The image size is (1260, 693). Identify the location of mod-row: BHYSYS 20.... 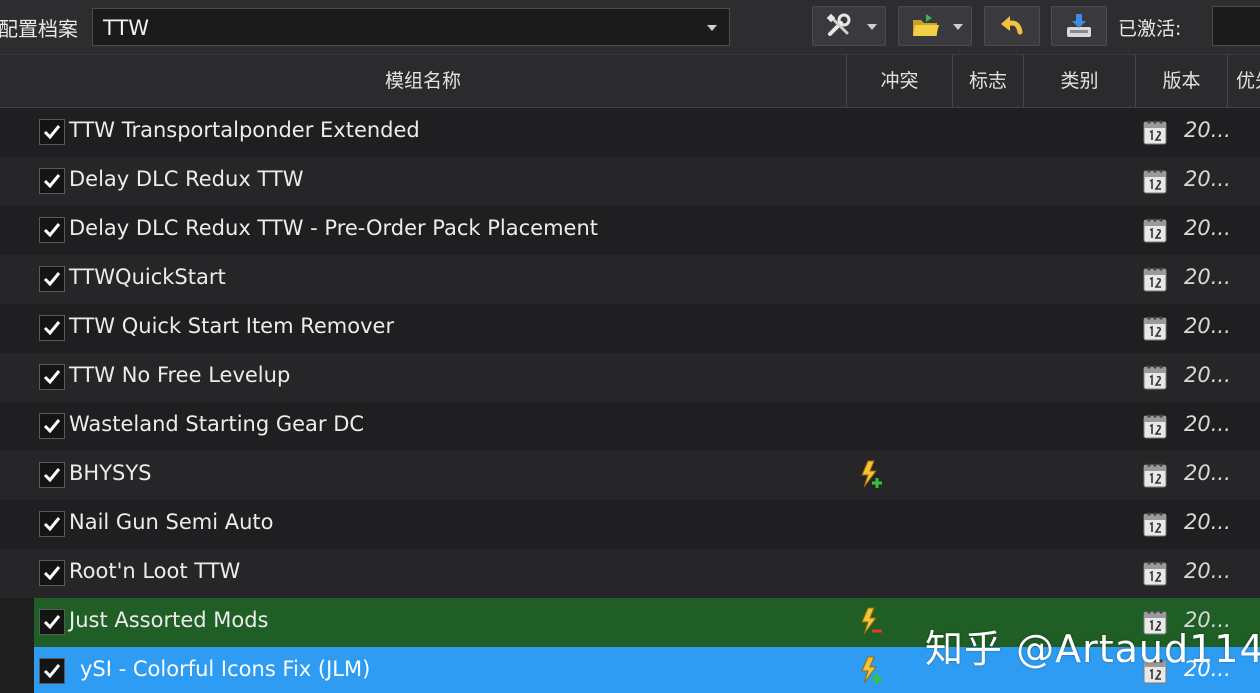
(630, 475).